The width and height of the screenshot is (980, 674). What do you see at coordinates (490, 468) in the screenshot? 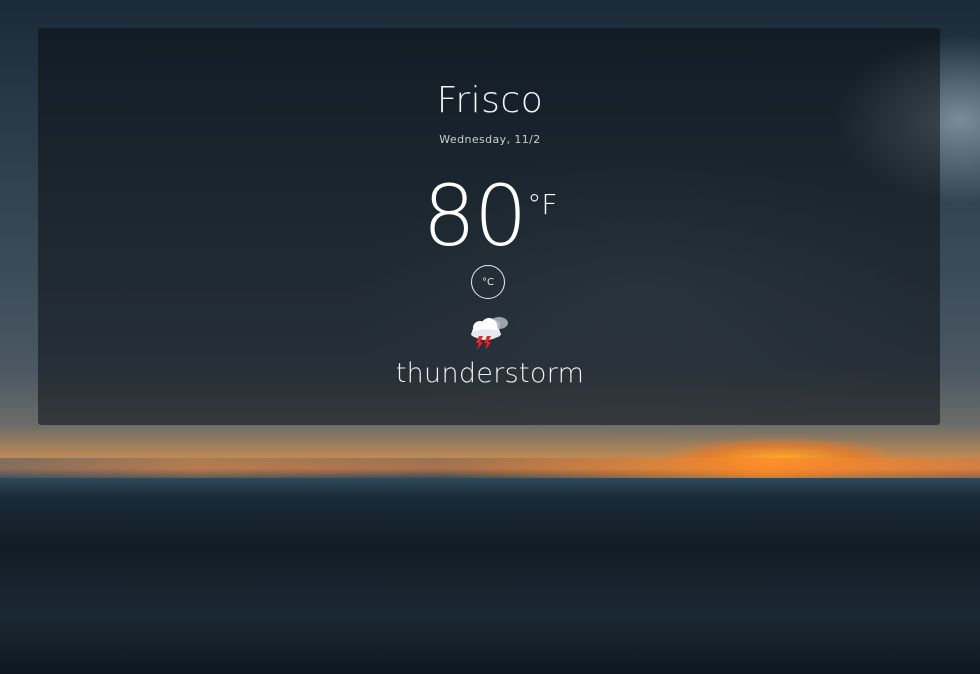
I see `background-horizon` at bounding box center [490, 468].